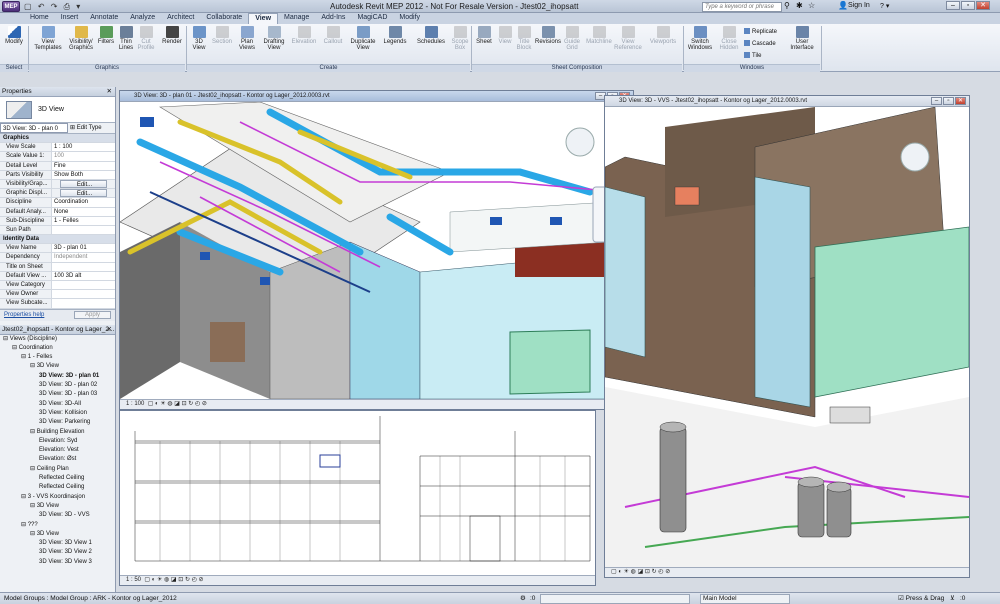 This screenshot has height=604, width=1000. What do you see at coordinates (57, 221) in the screenshot?
I see `property-row: Sub-Discipline 1 - Felles` at bounding box center [57, 221].